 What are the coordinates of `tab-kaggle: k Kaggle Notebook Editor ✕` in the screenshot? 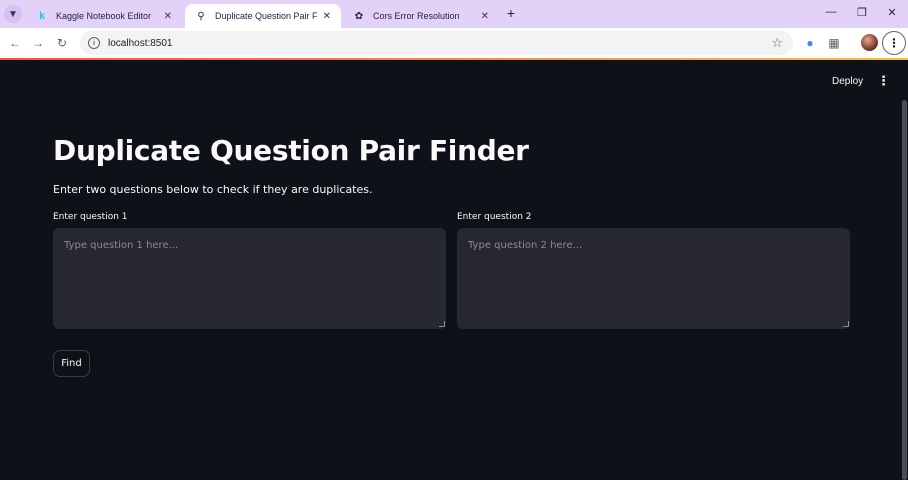 It's located at (104, 16).